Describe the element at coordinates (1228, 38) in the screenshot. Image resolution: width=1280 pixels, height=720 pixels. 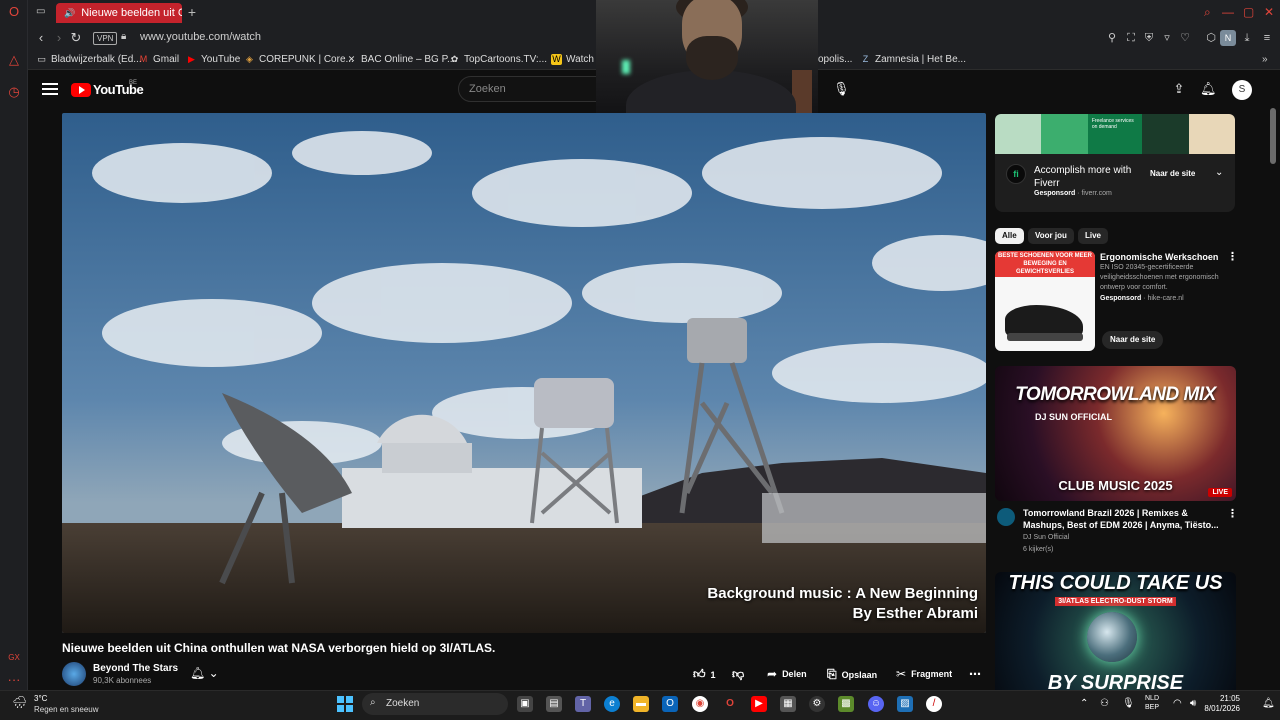
I see `profile-icon: N` at that location.